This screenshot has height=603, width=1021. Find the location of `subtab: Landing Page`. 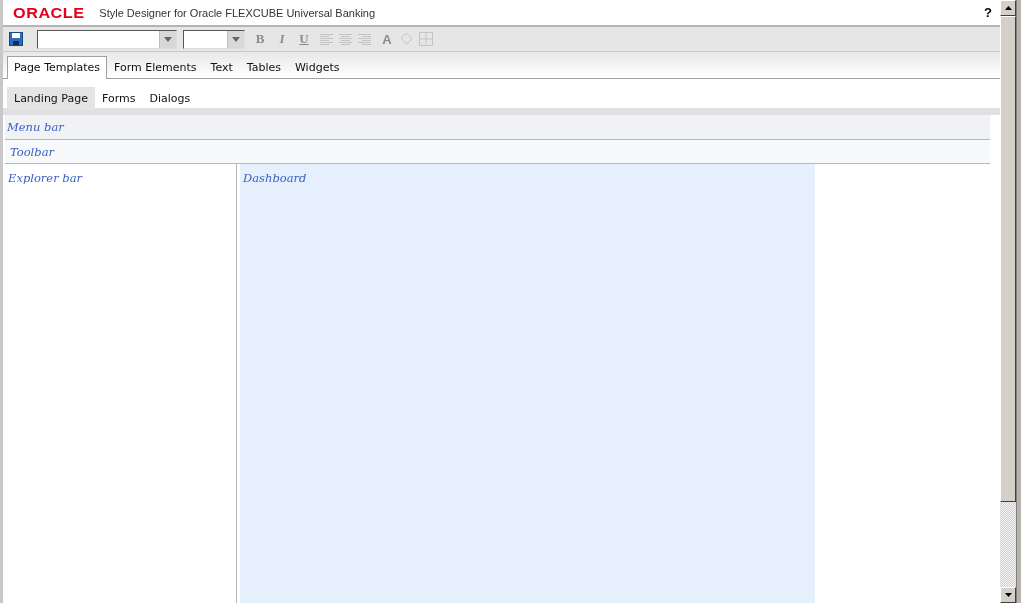

subtab: Landing Page is located at coordinates (51, 98).